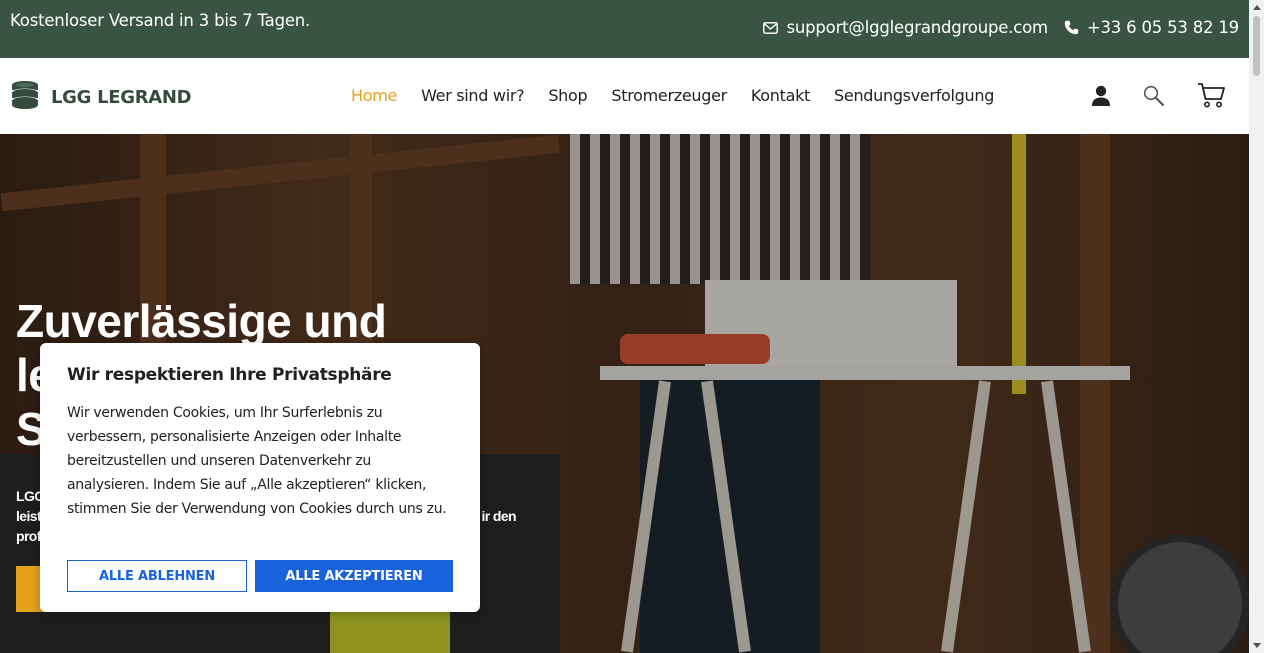 Image resolution: width=1264 pixels, height=653 pixels. Describe the element at coordinates (498, 516) in the screenshot. I see `hero-text-fragment: ir den` at that location.